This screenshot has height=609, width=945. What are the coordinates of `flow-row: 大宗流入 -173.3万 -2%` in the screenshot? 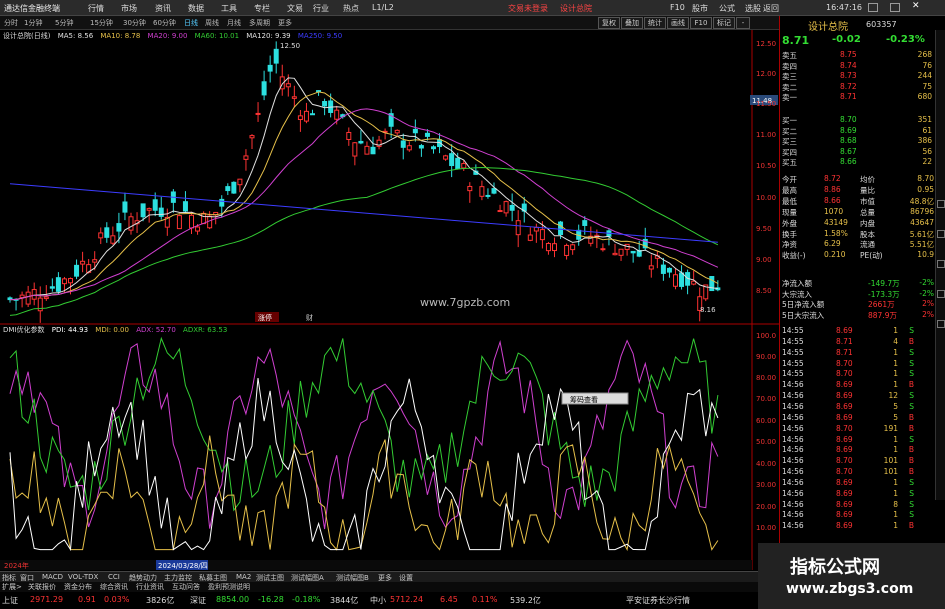 It's located at (859, 294).